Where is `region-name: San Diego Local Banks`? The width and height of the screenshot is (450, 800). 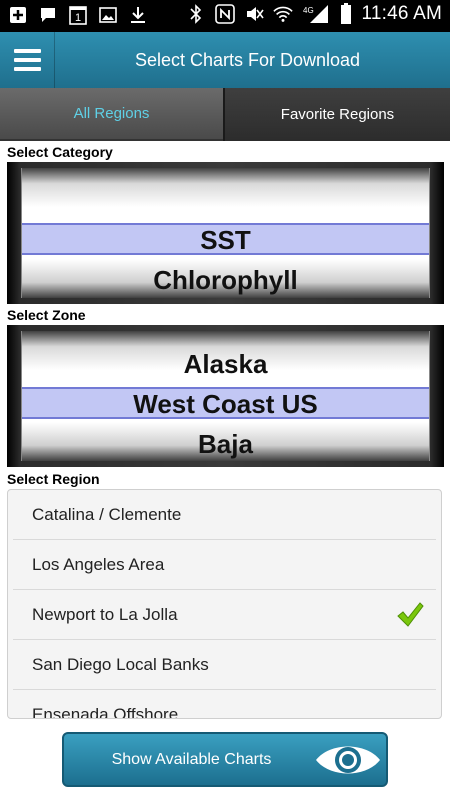 region-name: San Diego Local Banks is located at coordinates (120, 664).